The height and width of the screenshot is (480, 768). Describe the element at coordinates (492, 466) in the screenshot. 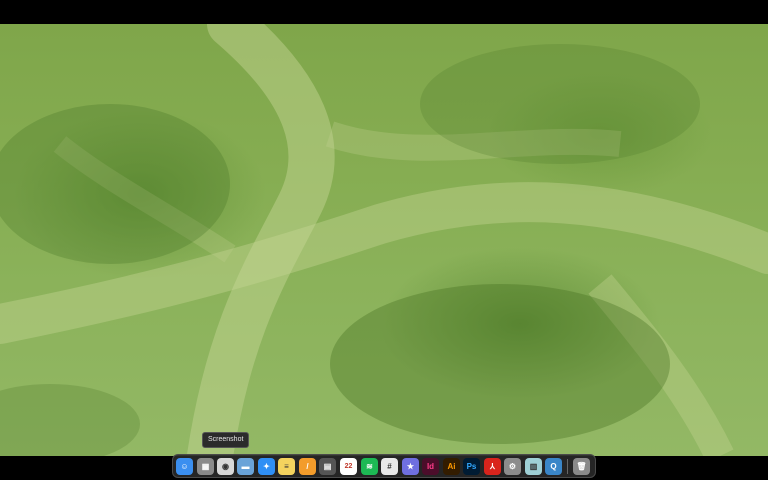

I see `acrobat-icon: ⅄` at that location.